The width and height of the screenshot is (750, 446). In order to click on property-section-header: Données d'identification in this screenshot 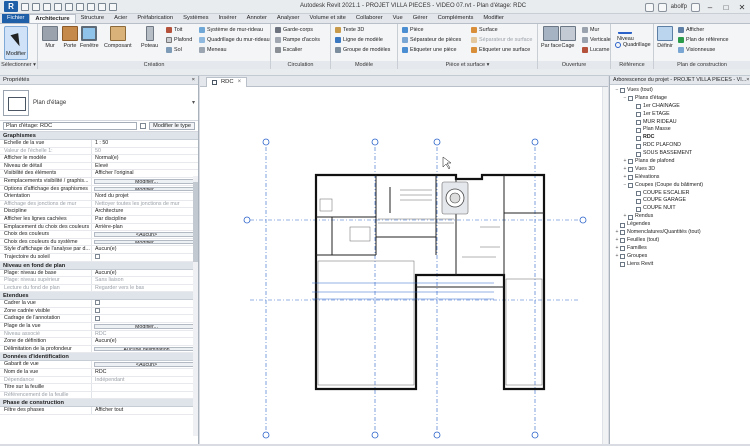, I will do `click(99, 357)`.